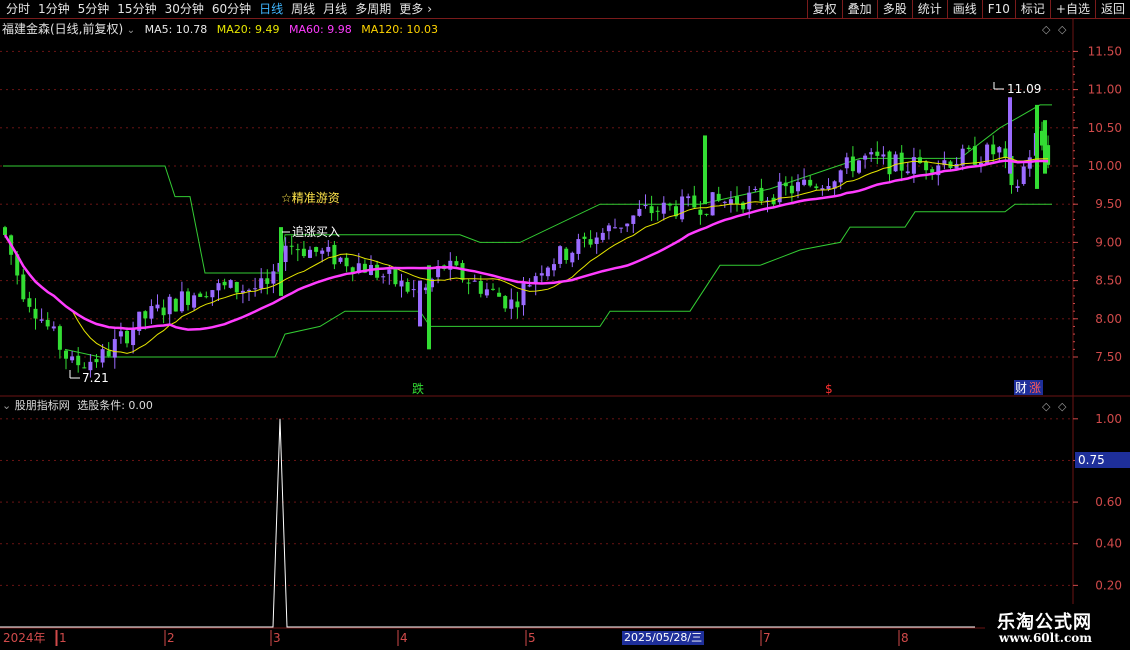 The height and width of the screenshot is (650, 1130). Describe the element at coordinates (320, 29) in the screenshot. I see `ma60-label: MA60: 9.98` at that location.